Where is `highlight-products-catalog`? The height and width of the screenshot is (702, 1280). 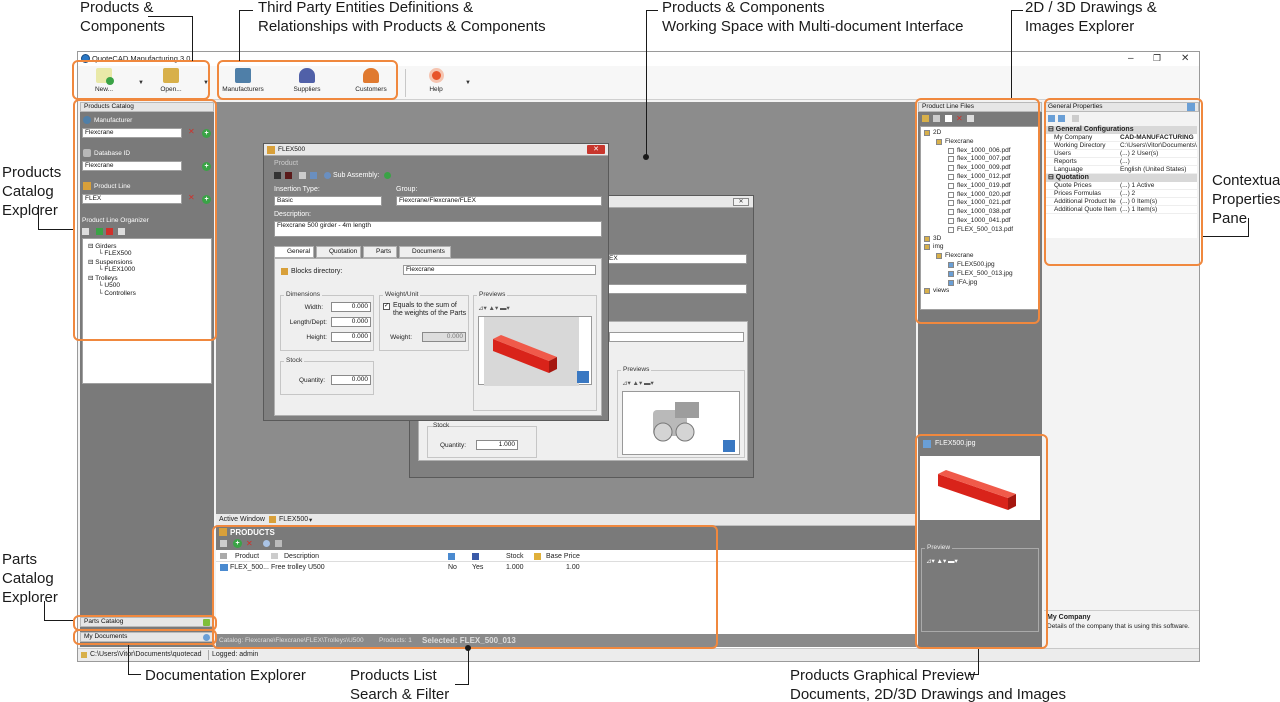 highlight-products-catalog is located at coordinates (145, 220).